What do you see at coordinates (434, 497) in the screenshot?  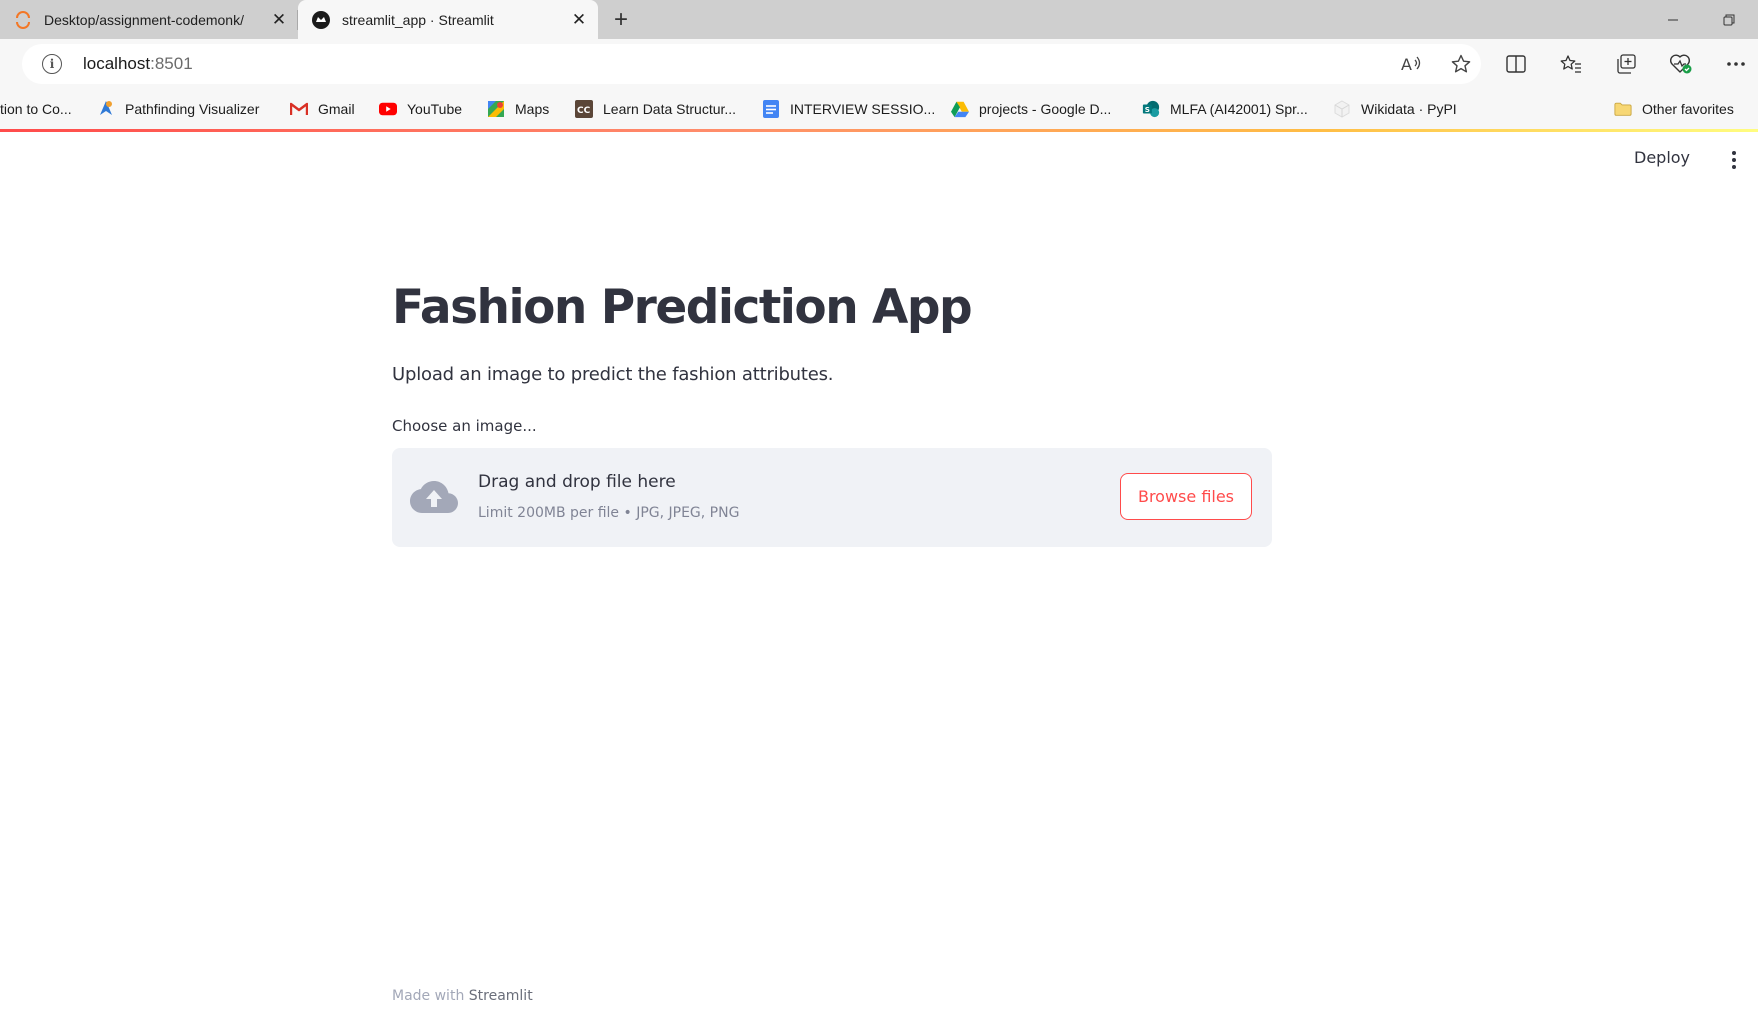 I see `cloud-upload-icon` at bounding box center [434, 497].